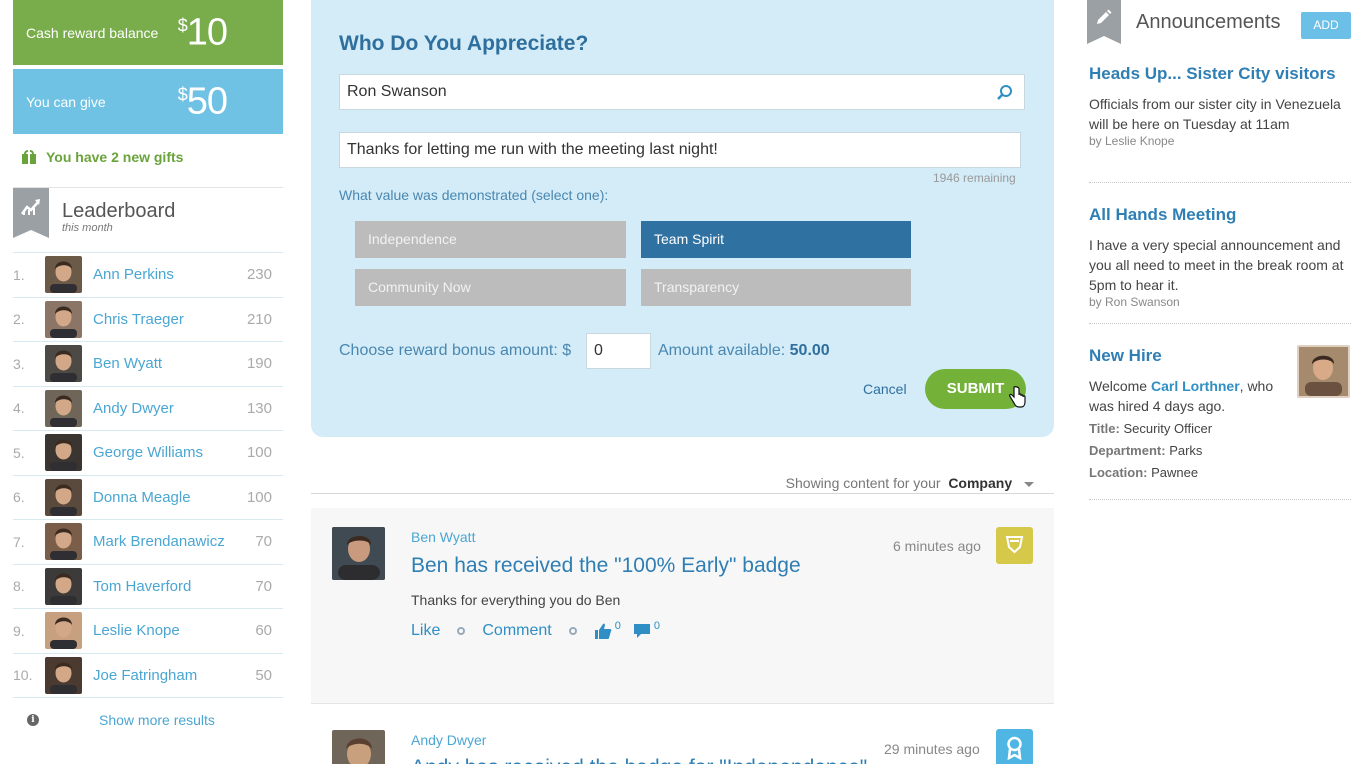 This screenshot has width=1362, height=764. I want to click on leaderboard-row: 10. Joe Fatringham 50, so click(148, 675).